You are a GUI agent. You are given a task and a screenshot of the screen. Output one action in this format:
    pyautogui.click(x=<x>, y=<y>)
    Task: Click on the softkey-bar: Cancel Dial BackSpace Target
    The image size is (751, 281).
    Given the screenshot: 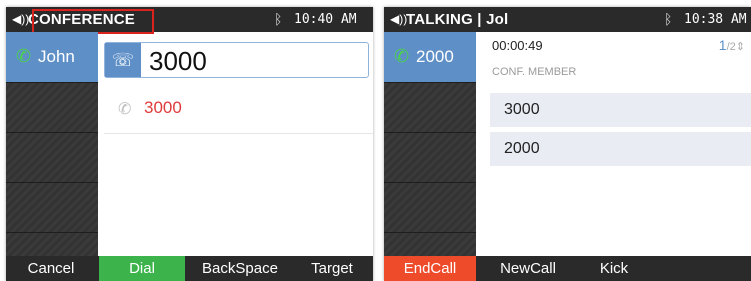 What is the action you would take?
    pyautogui.click(x=189, y=268)
    